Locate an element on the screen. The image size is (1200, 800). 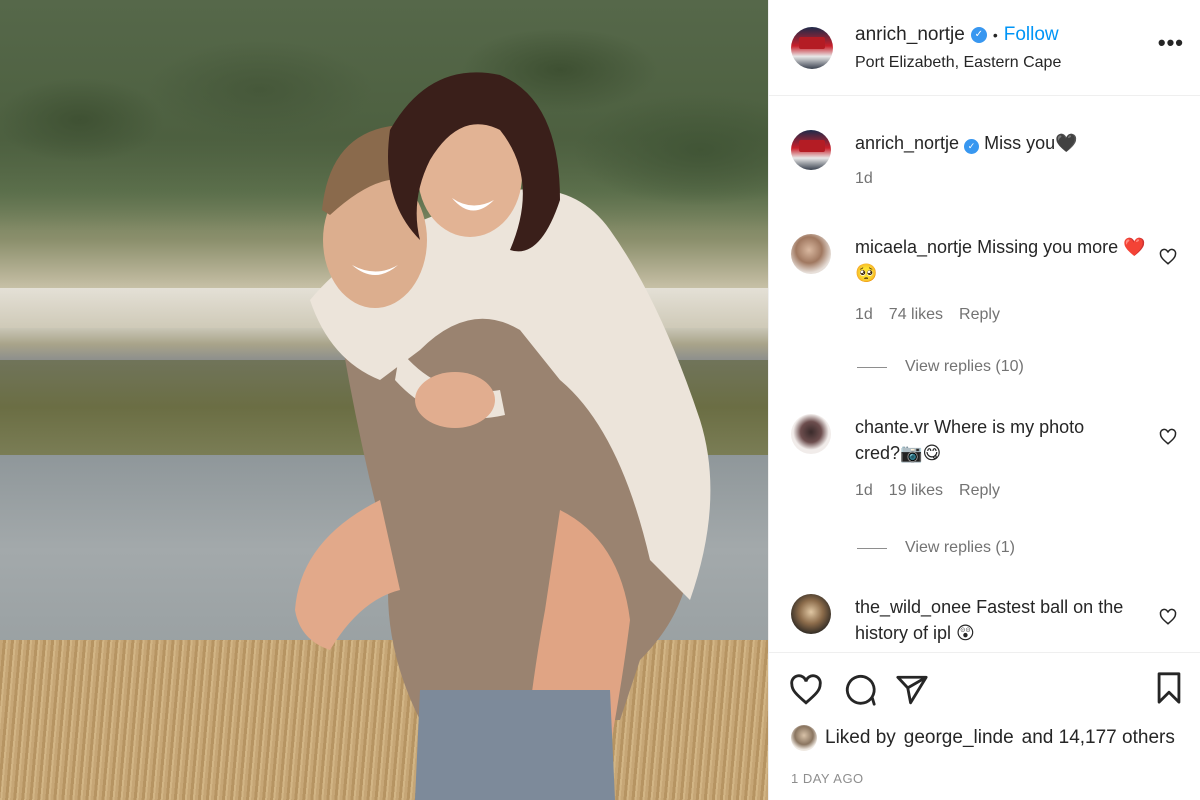
comment-meta: 1d 19 likes Reply is located at coordinates (990, 491).